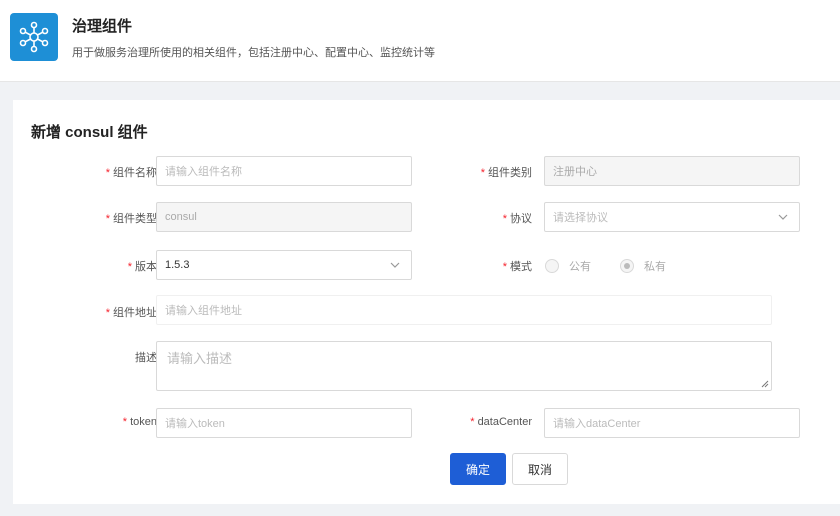 This screenshot has width=840, height=516. I want to click on page-title: 治理组件, so click(102, 26).